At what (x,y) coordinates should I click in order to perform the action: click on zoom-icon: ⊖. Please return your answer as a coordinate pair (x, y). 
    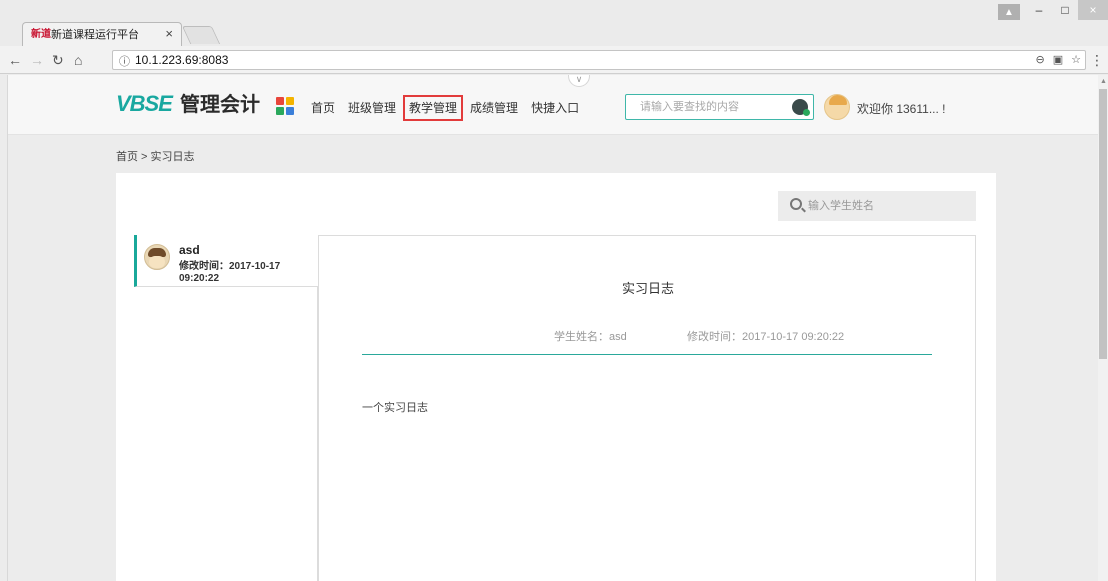
    Looking at the image, I should click on (1040, 59).